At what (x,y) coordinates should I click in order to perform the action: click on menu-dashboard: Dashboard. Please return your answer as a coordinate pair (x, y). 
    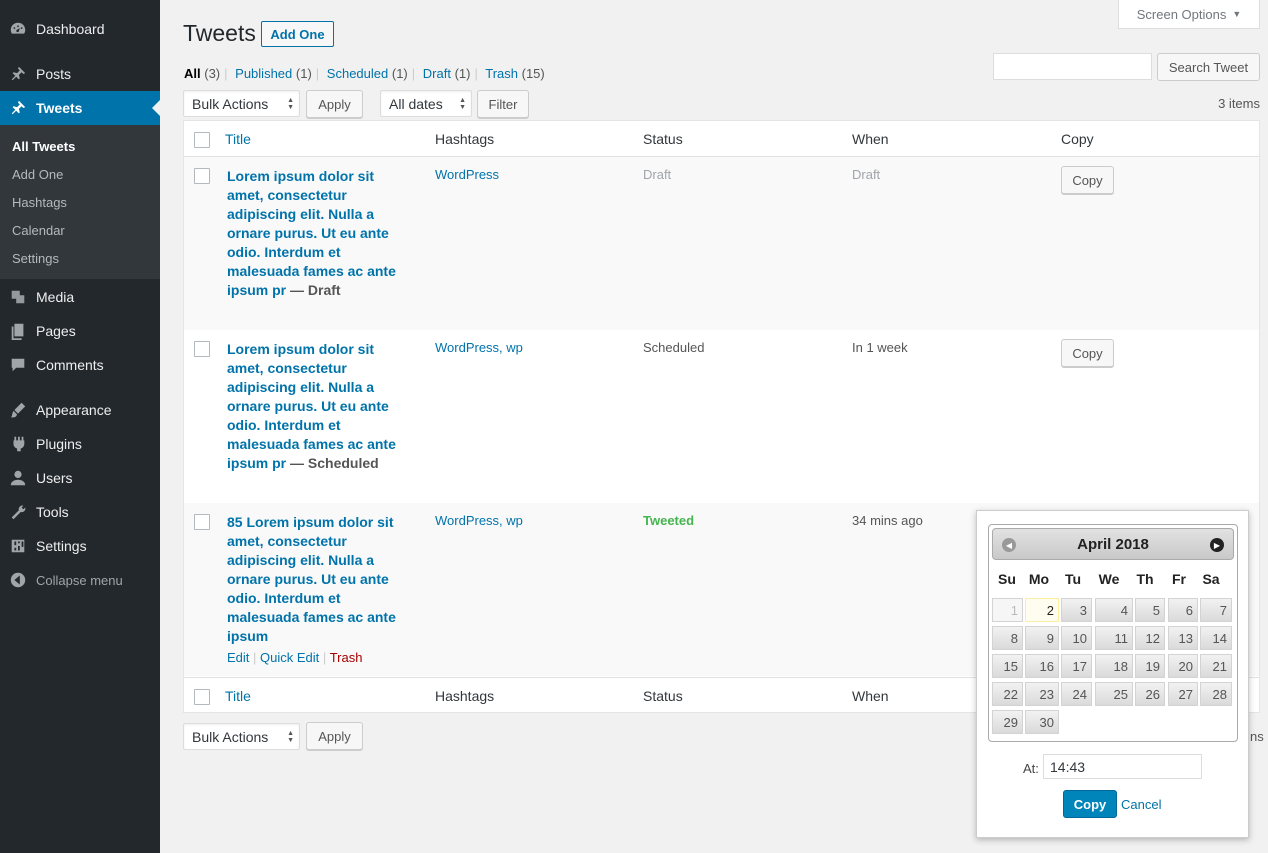
    Looking at the image, I should click on (80, 29).